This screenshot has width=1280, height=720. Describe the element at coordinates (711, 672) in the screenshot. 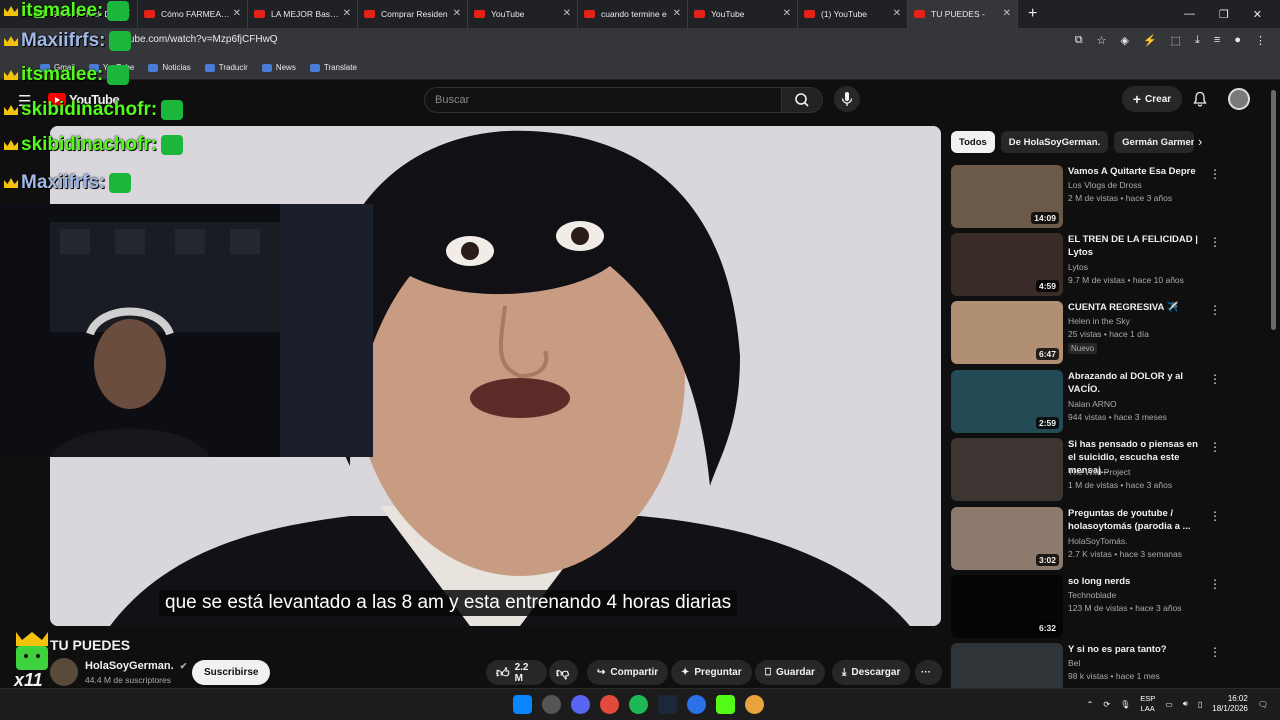

I see `ask-button: ✦ Preguntar` at that location.